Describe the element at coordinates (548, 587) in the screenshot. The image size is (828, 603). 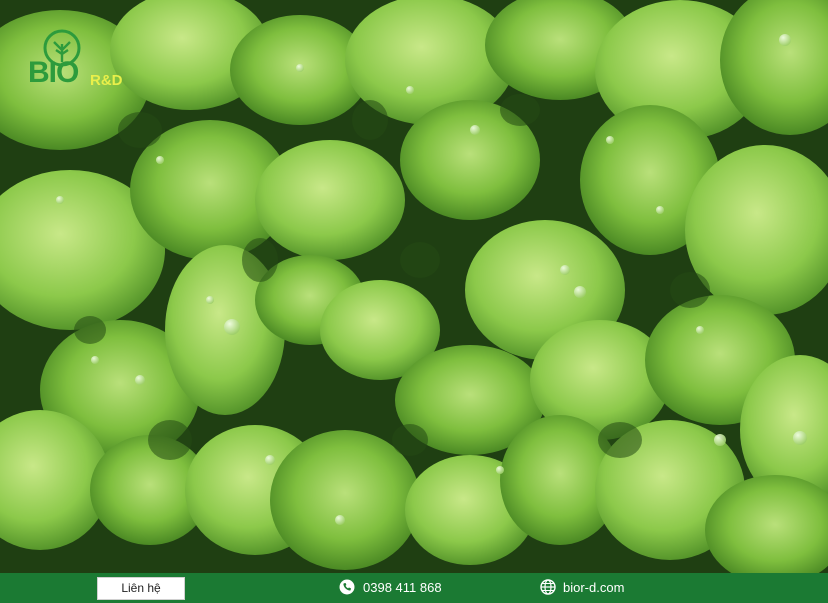
I see `globe-icon` at that location.